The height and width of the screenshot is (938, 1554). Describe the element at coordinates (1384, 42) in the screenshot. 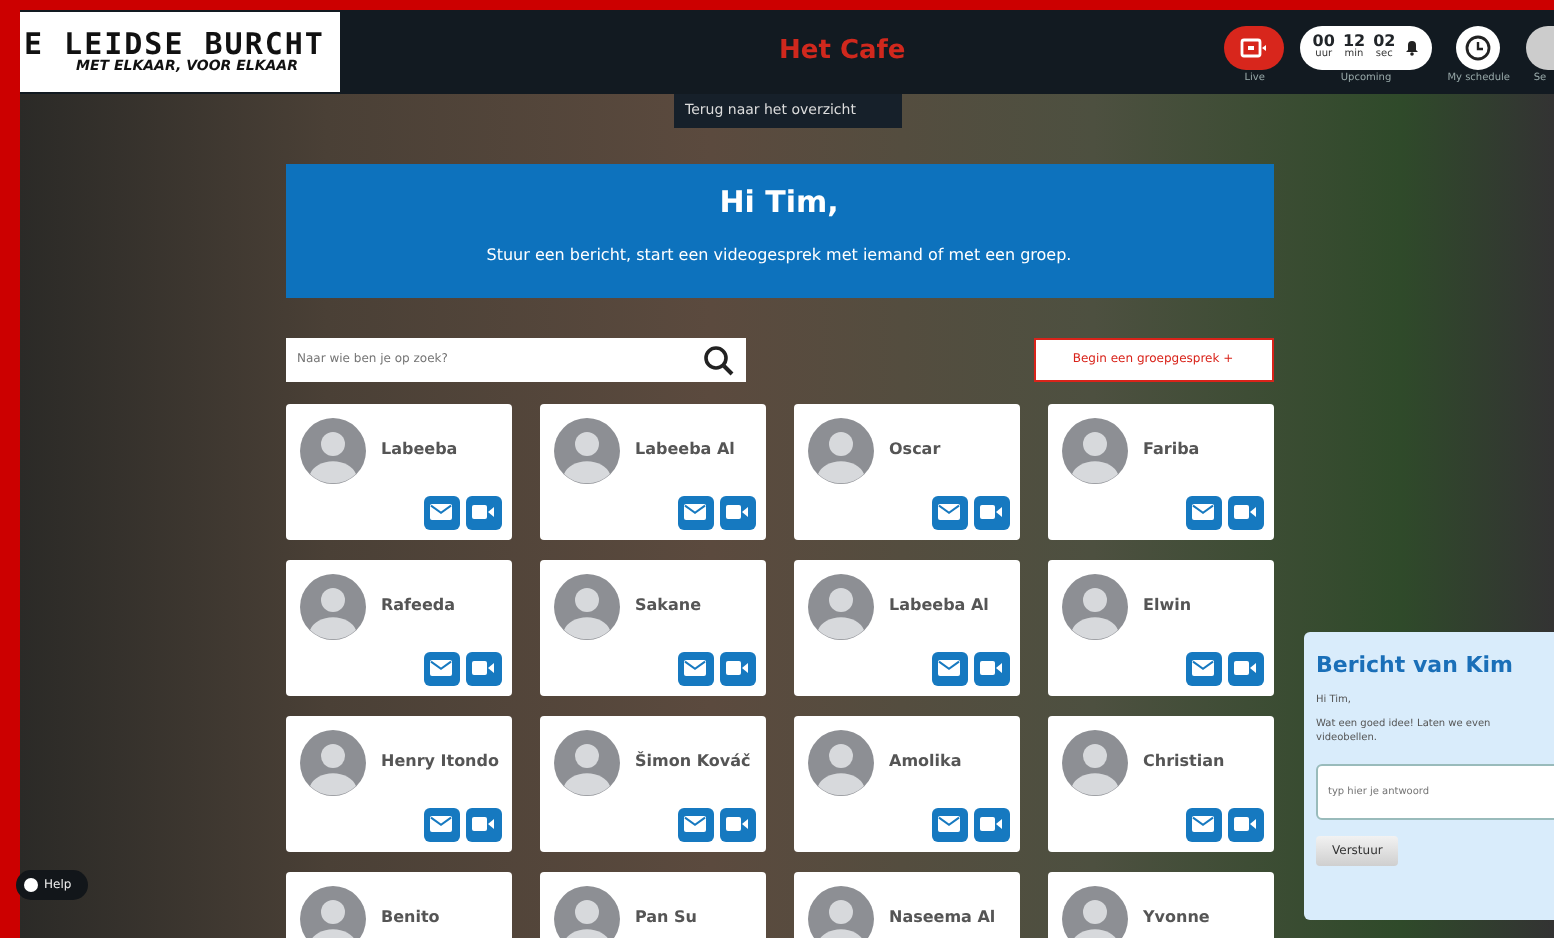

I see `timer-value: 02` at that location.